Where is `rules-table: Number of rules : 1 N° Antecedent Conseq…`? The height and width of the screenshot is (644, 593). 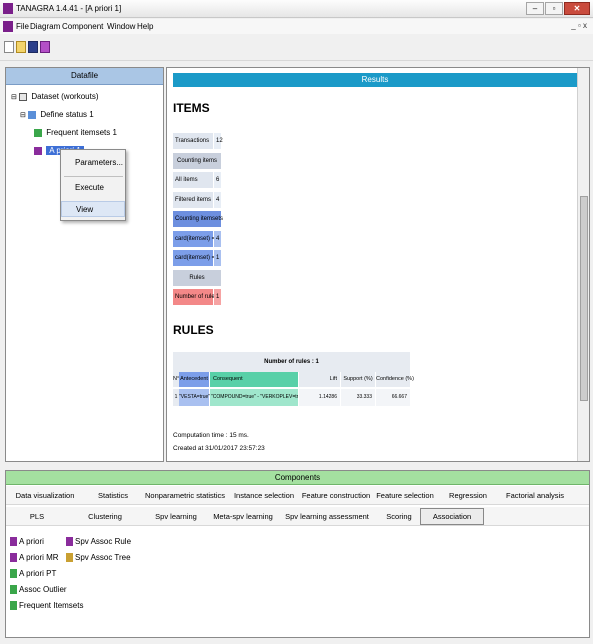 rules-table: Number of rules : 1 N° Antecedent Conseq… is located at coordinates (293, 382).